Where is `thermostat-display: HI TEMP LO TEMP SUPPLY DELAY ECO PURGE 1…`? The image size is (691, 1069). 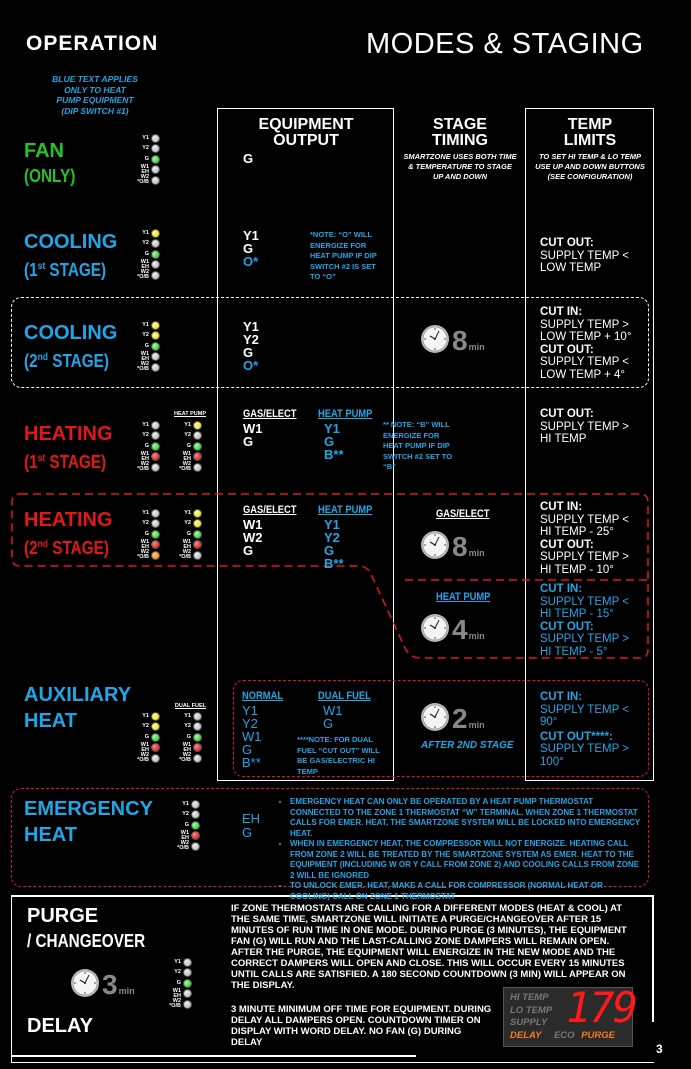 thermostat-display: HI TEMP LO TEMP SUPPLY DELAY ECO PURGE 1… is located at coordinates (570, 1015).